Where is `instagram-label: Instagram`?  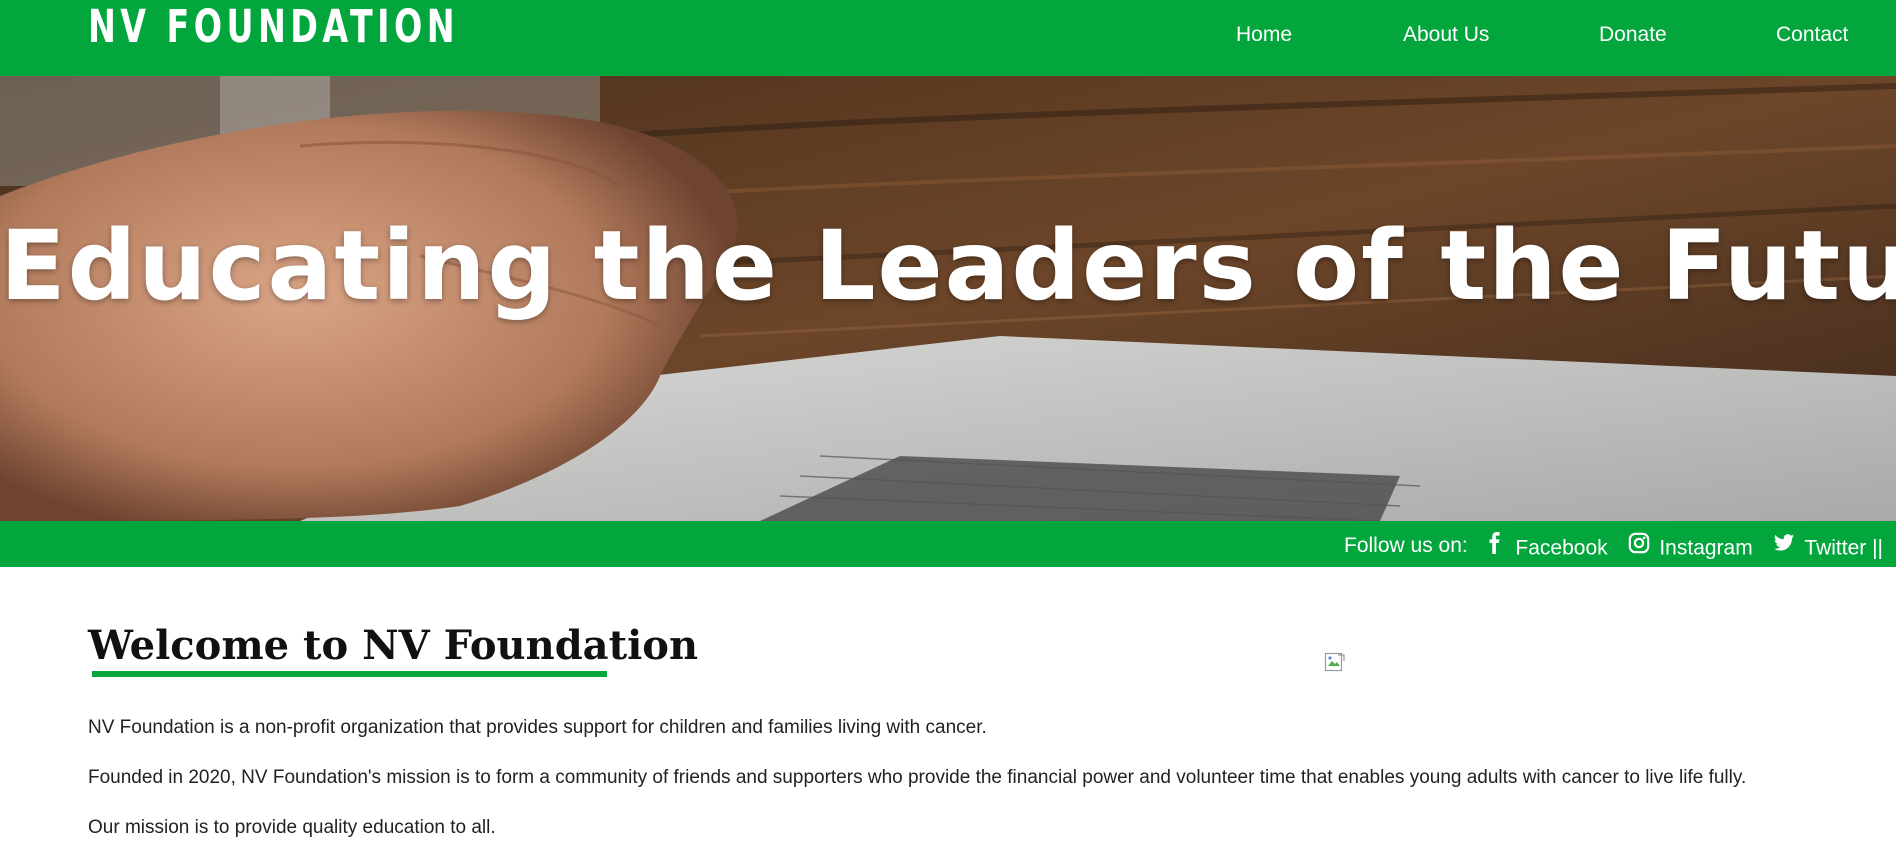 instagram-label: Instagram is located at coordinates (1706, 548).